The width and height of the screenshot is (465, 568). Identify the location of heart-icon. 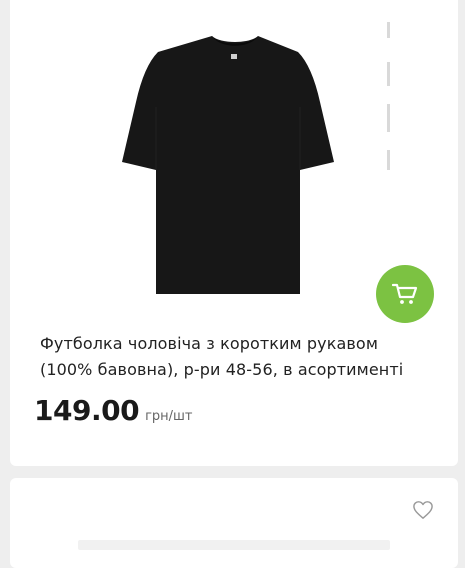
(423, 510).